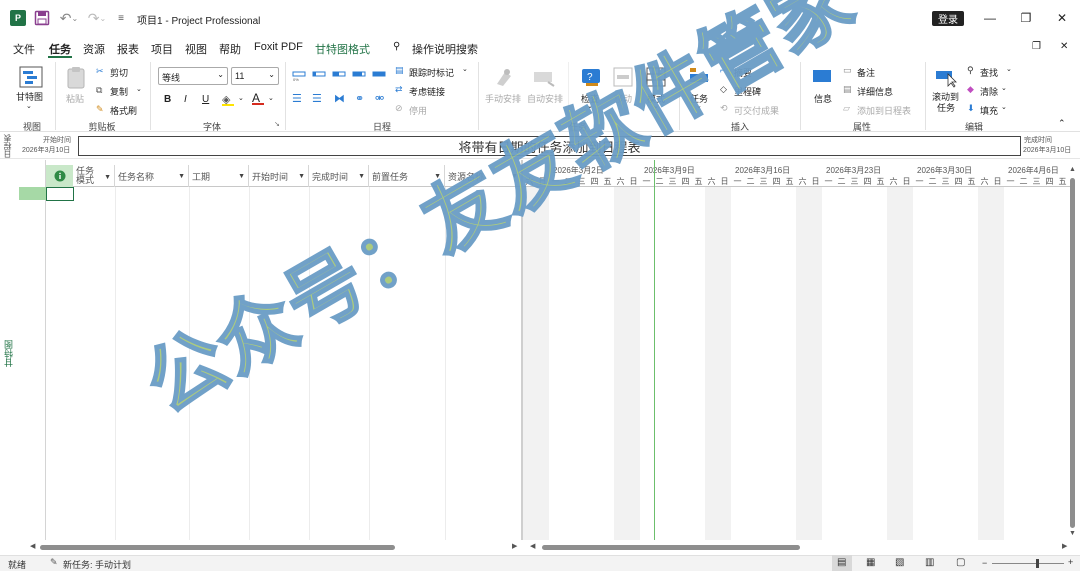 The image size is (1080, 571). Describe the element at coordinates (823, 98) in the screenshot. I see `information-button: 信息` at that location.